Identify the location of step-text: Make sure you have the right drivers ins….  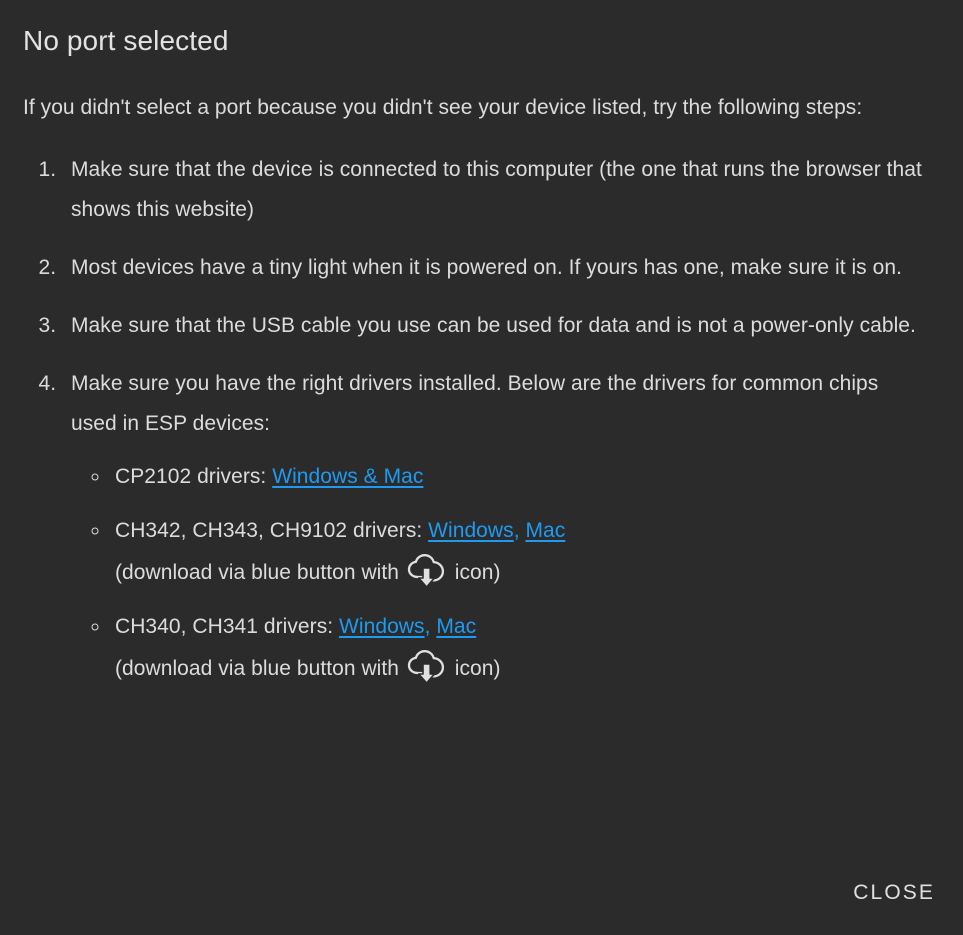
(475, 403).